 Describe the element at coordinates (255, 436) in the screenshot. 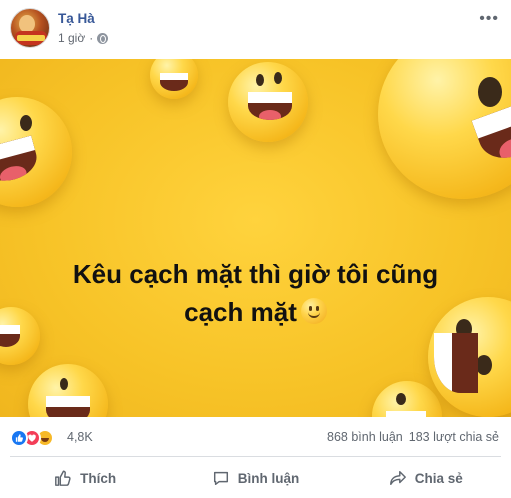

I see `reactions-bar: 4,8K 868 bình luận 183 lượt chia sẻ` at that location.